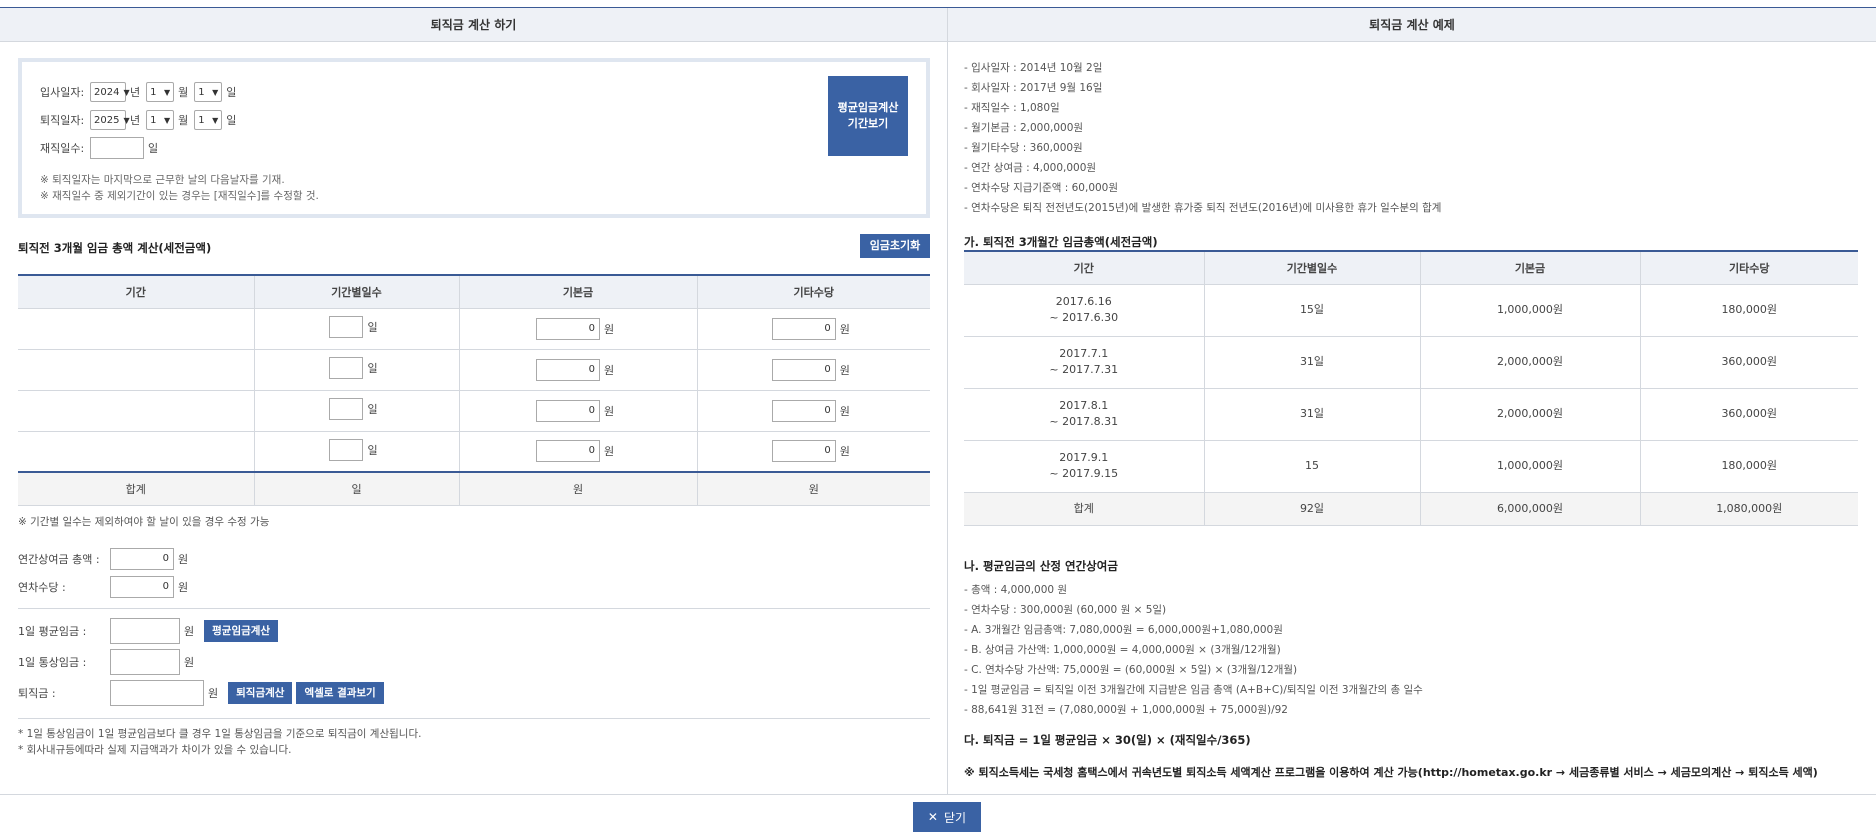 The width and height of the screenshot is (1876, 835). I want to click on list-item: - 연간 상여금 : 4,000,000원, so click(1030, 168).